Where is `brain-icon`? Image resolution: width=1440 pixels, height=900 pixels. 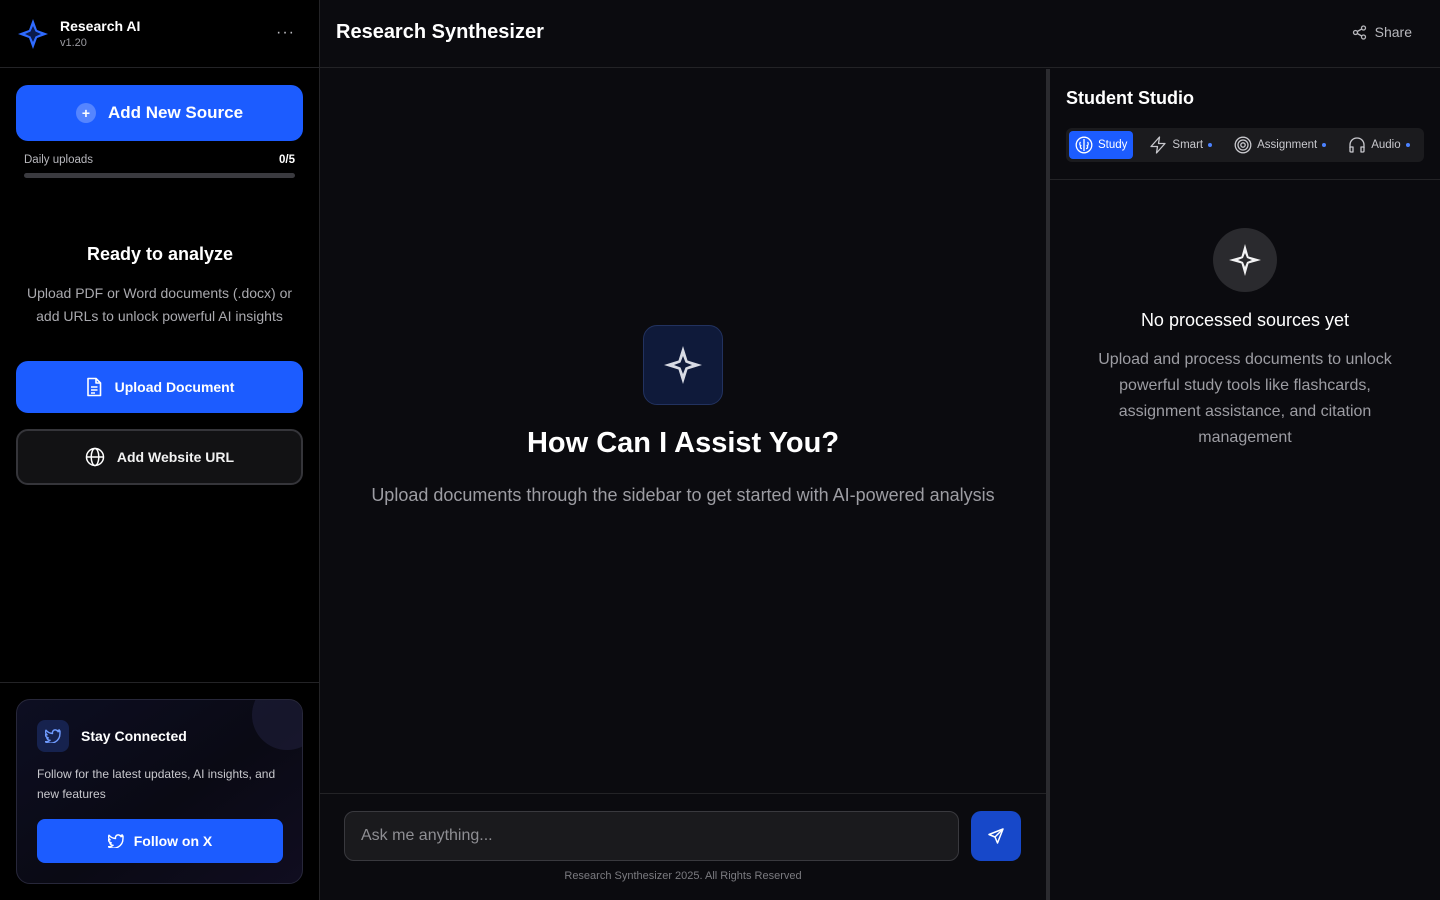
brain-icon is located at coordinates (1084, 145).